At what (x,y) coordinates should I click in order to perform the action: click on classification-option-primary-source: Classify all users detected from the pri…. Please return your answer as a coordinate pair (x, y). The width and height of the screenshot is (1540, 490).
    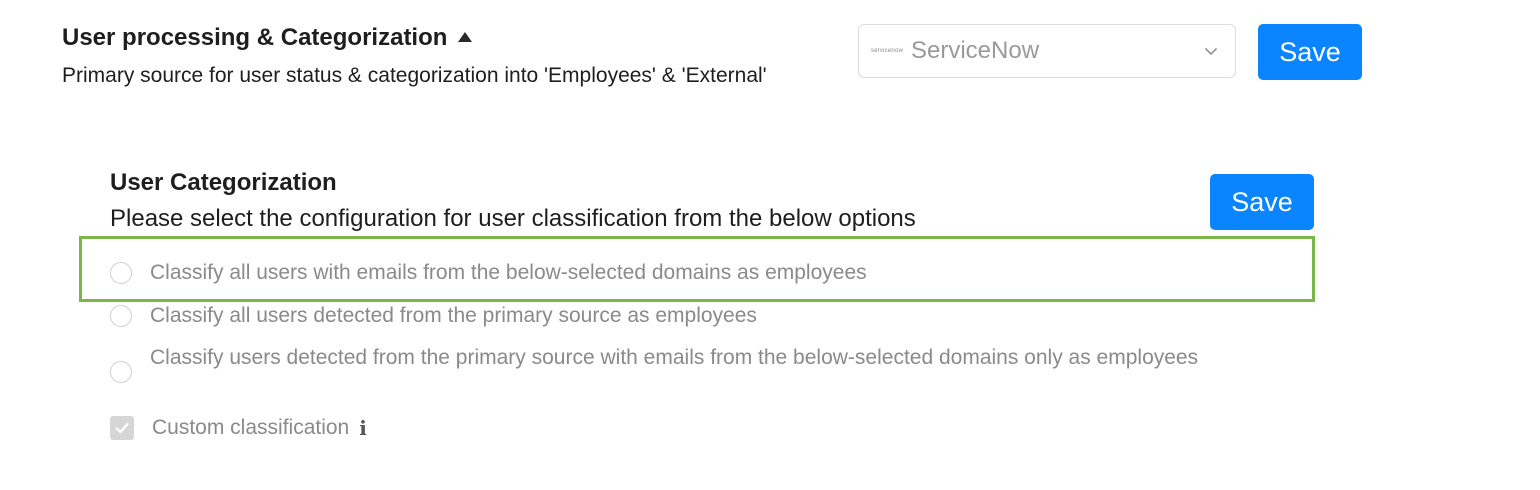
    Looking at the image, I should click on (710, 316).